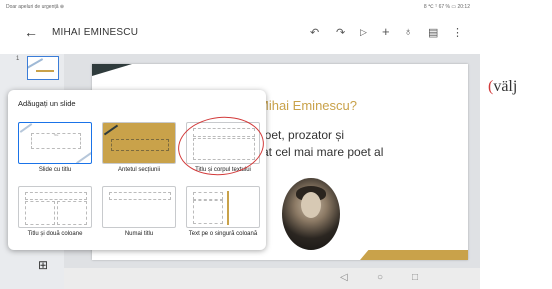  What do you see at coordinates (386, 31) in the screenshot?
I see `add-icon: +` at bounding box center [386, 31].